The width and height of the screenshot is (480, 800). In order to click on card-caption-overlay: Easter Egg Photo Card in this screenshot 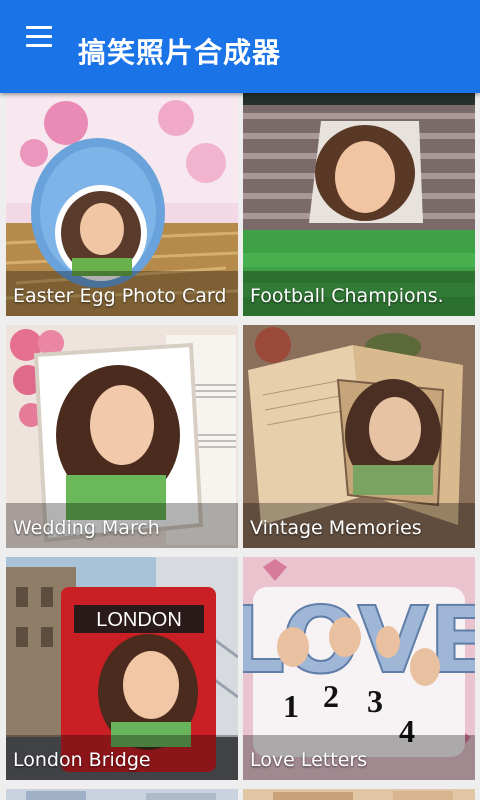, I will do `click(122, 293)`.